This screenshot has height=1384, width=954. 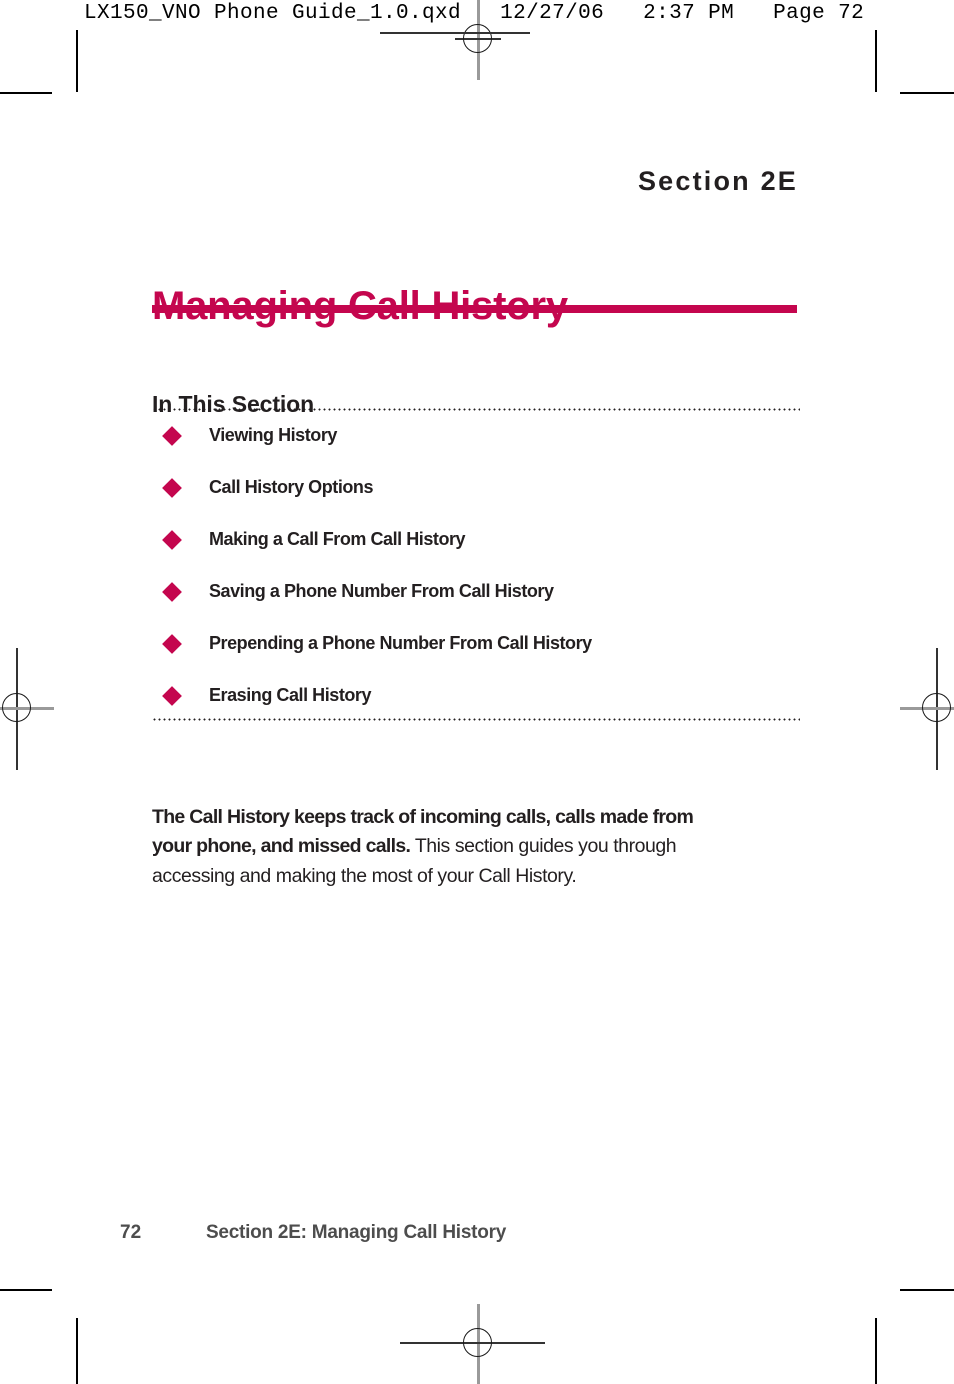 What do you see at coordinates (482, 606) in the screenshot?
I see `list-item: Saving a Phone Number From Call History` at bounding box center [482, 606].